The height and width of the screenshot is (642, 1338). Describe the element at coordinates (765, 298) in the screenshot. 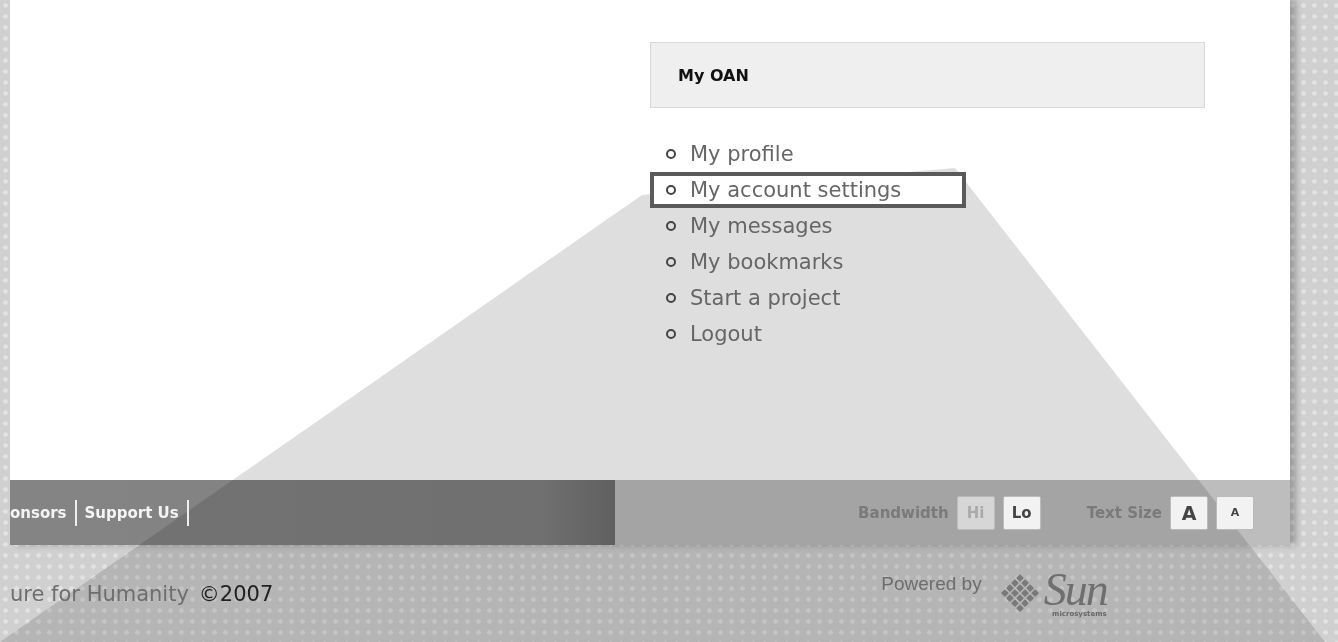

I see `menu-link: Start a project` at that location.